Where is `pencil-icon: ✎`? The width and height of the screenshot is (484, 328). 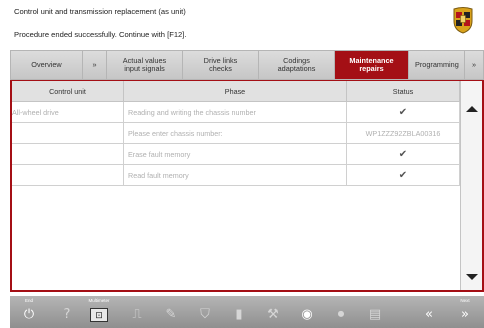 pencil-icon: ✎ is located at coordinates (171, 314).